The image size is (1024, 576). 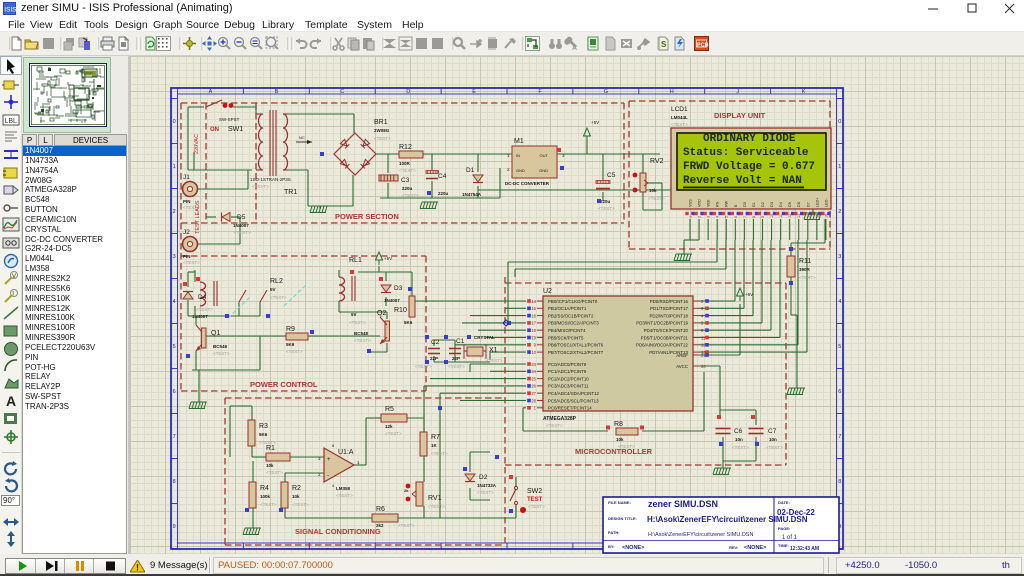 What do you see at coordinates (804, 549) in the screenshot?
I see `svg-text: 12:32:43 AM` at bounding box center [804, 549].